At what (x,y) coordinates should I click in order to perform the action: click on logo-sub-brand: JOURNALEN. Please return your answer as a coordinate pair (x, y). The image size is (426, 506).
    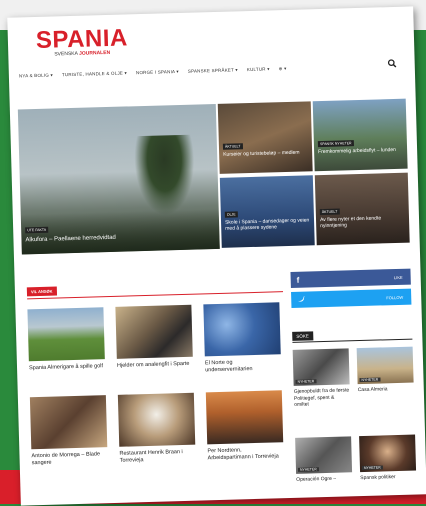
    Looking at the image, I should click on (94, 53).